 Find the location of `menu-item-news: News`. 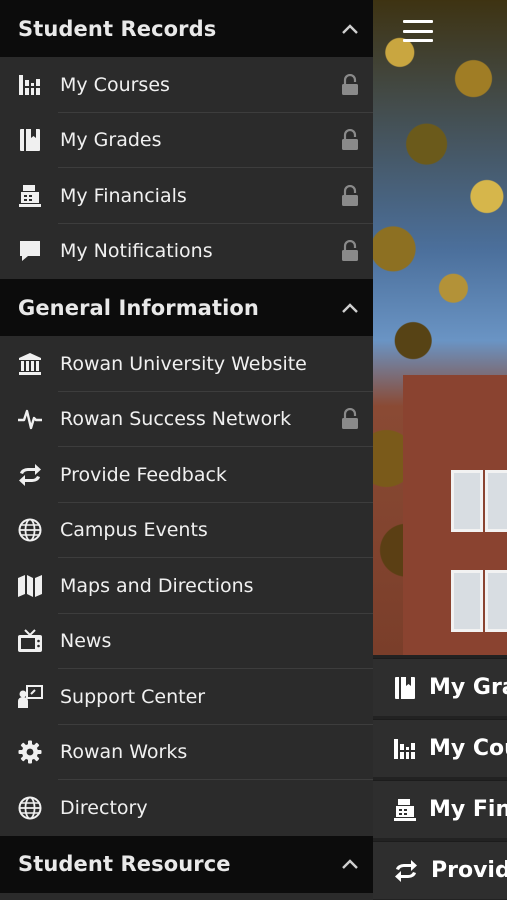

menu-item-news: News is located at coordinates (186, 642).